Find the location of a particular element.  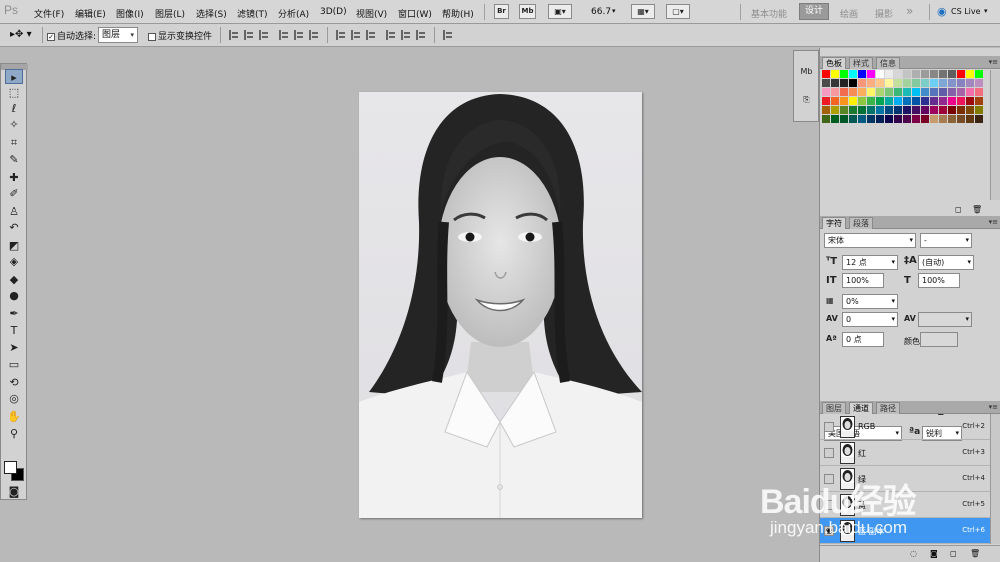

menu-layer: 图层(L) is located at coordinates (170, 13).